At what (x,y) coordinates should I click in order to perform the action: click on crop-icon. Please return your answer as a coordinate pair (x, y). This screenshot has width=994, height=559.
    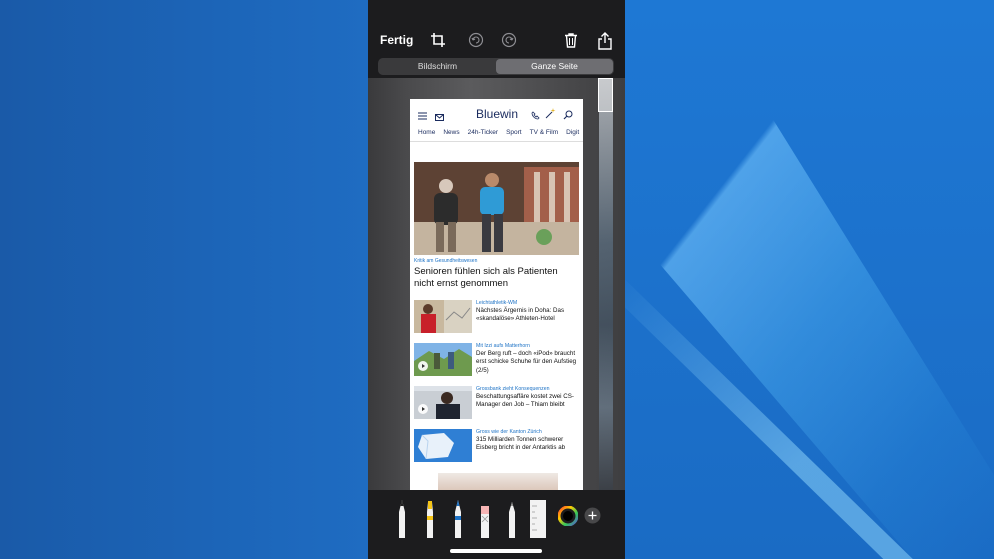
    Looking at the image, I should click on (439, 41).